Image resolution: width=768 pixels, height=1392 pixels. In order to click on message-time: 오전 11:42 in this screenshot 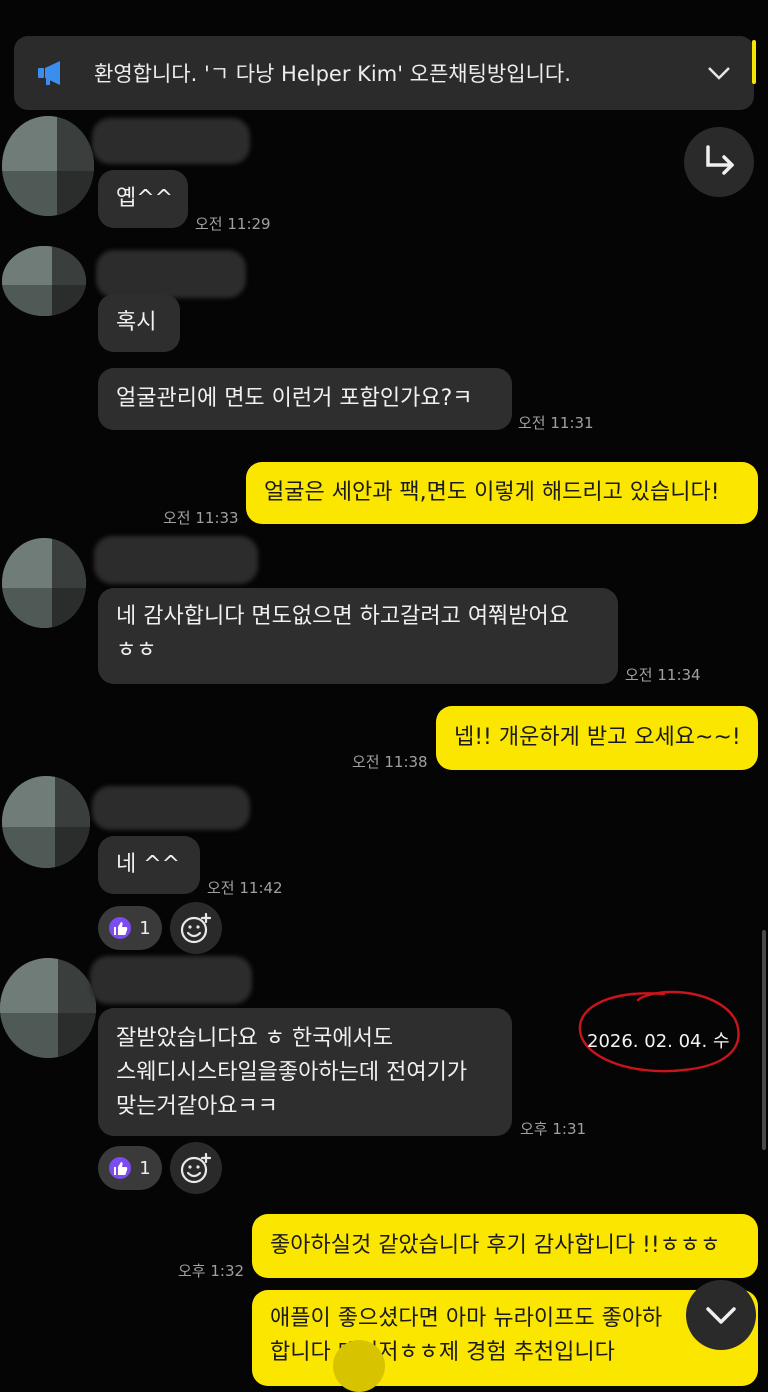, I will do `click(245, 888)`.